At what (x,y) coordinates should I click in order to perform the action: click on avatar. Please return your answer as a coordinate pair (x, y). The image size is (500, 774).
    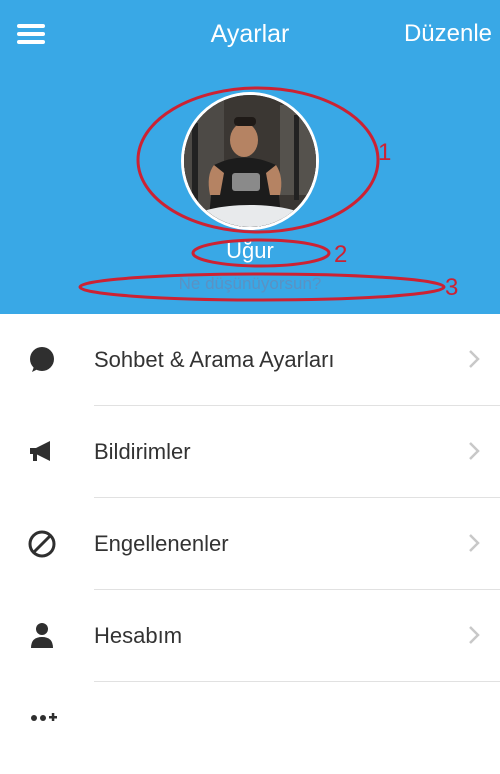
    Looking at the image, I should click on (250, 161).